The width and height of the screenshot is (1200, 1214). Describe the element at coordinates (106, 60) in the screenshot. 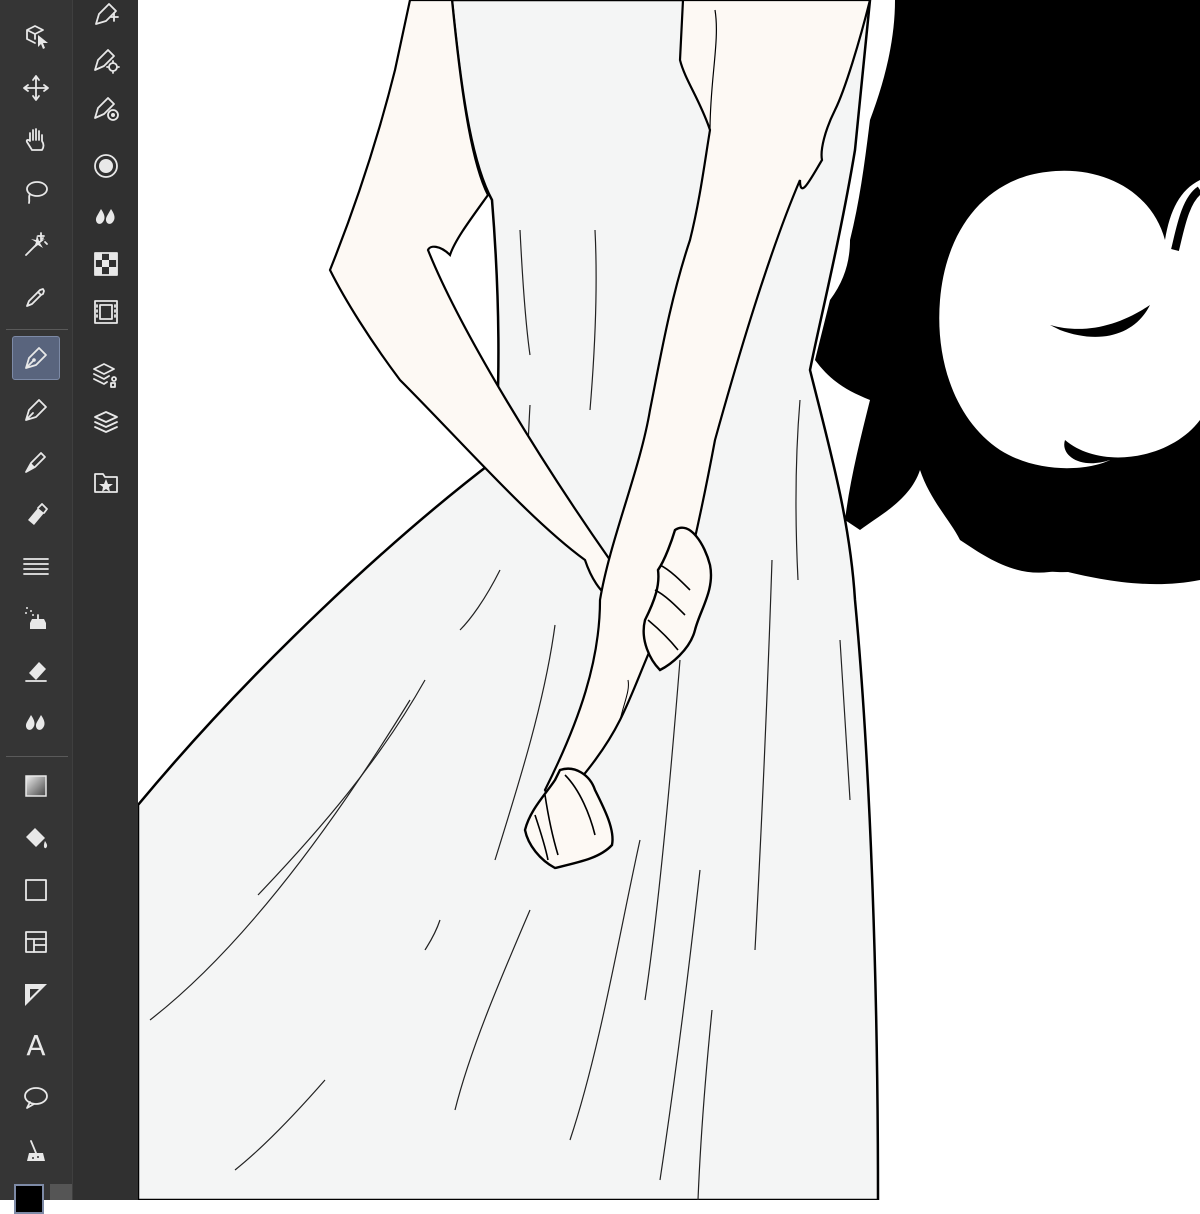

I see `vector-settings-icon` at that location.